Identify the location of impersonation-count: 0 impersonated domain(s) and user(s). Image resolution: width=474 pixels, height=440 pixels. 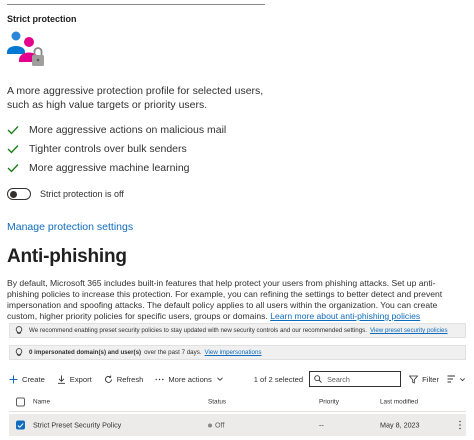
(85, 352).